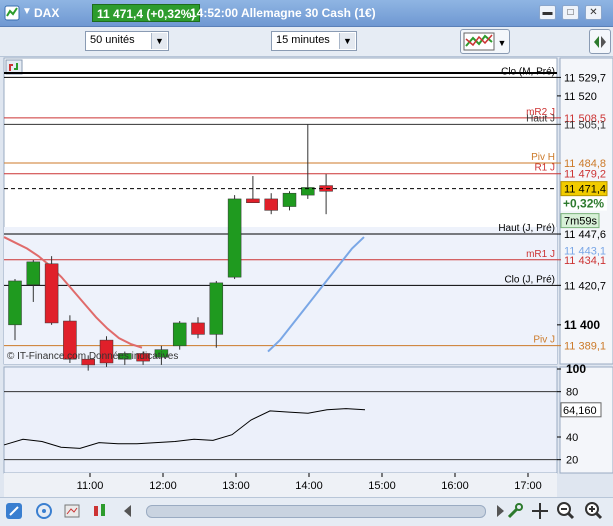 This screenshot has width=613, height=526. Describe the element at coordinates (594, 511) in the screenshot. I see `zoom-in-icon` at that location.